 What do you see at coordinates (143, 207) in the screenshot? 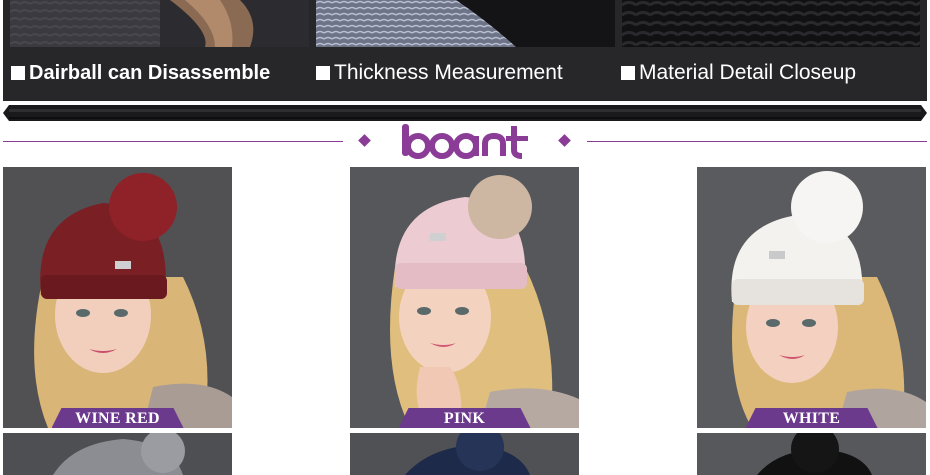
I see `pompom` at bounding box center [143, 207].